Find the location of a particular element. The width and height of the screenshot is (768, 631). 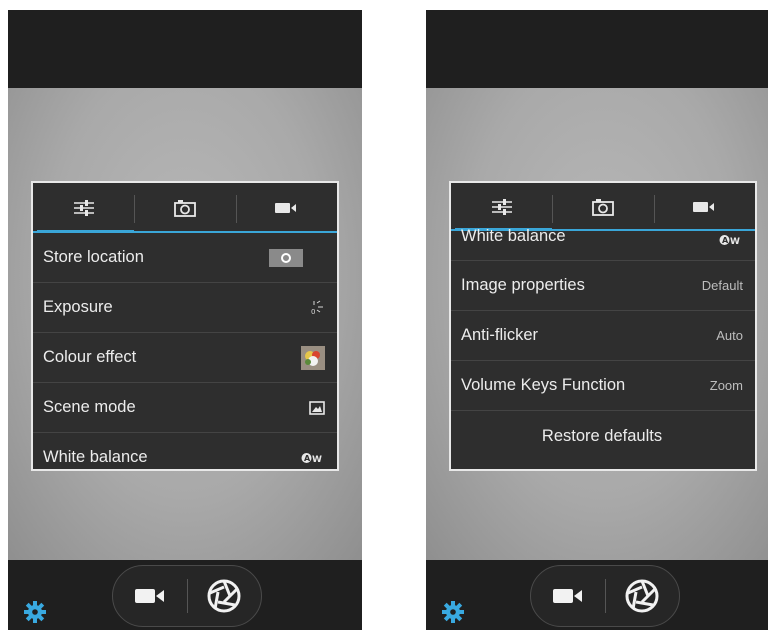

restore-defaults-button: Restore defaults is located at coordinates (603, 436).